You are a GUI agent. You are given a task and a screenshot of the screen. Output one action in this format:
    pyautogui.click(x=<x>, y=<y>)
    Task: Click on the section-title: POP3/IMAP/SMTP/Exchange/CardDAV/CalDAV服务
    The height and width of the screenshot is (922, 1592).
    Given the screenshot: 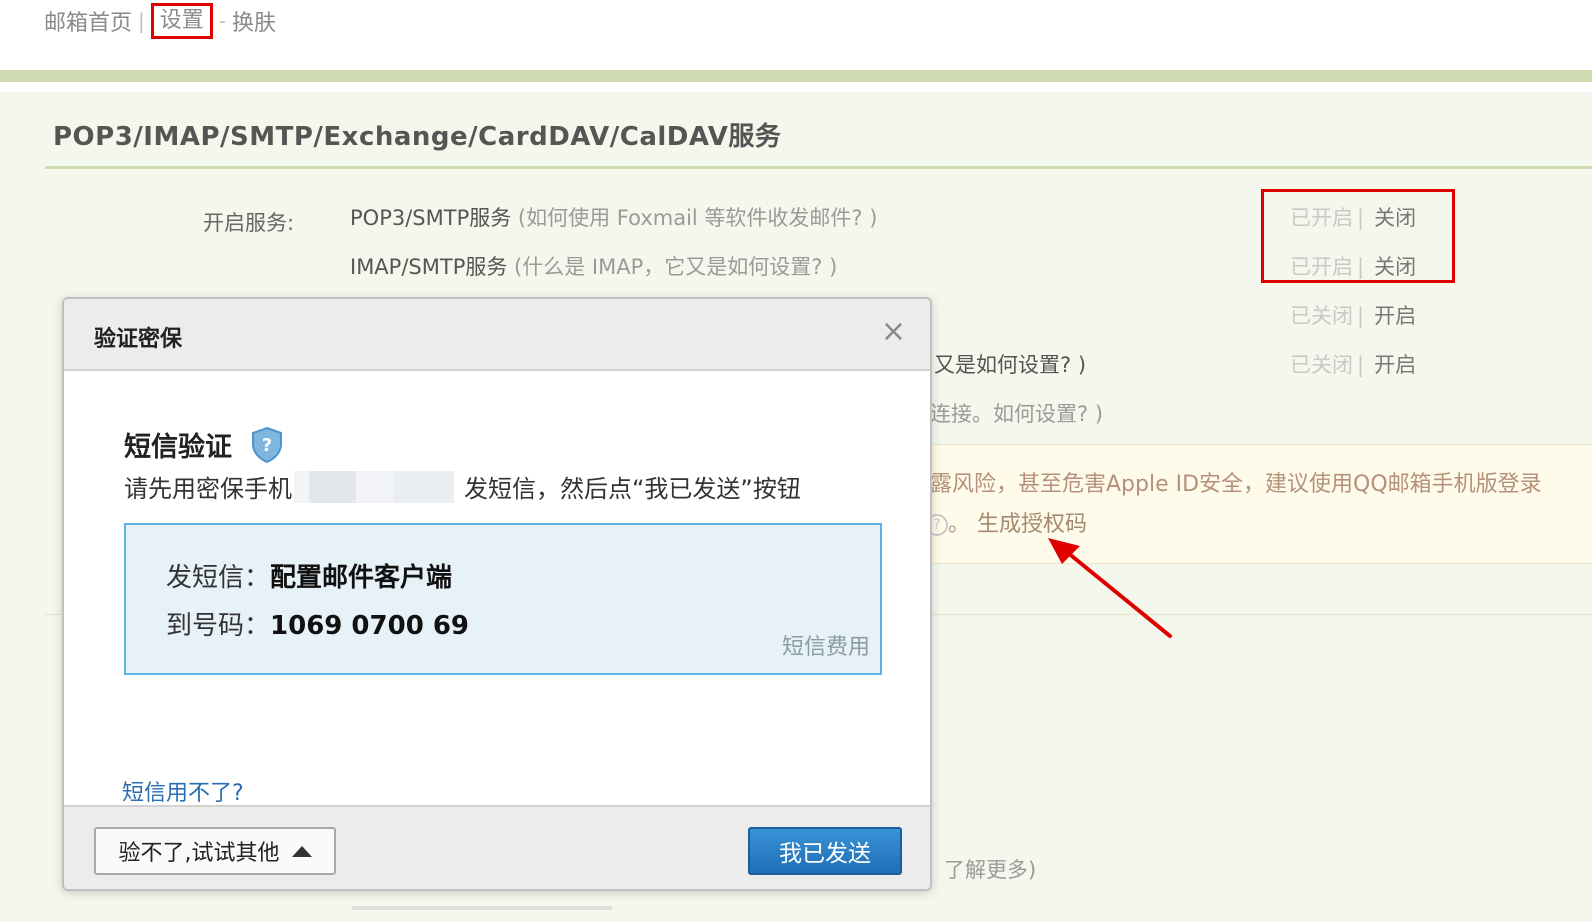 What is the action you would take?
    pyautogui.click(x=417, y=137)
    